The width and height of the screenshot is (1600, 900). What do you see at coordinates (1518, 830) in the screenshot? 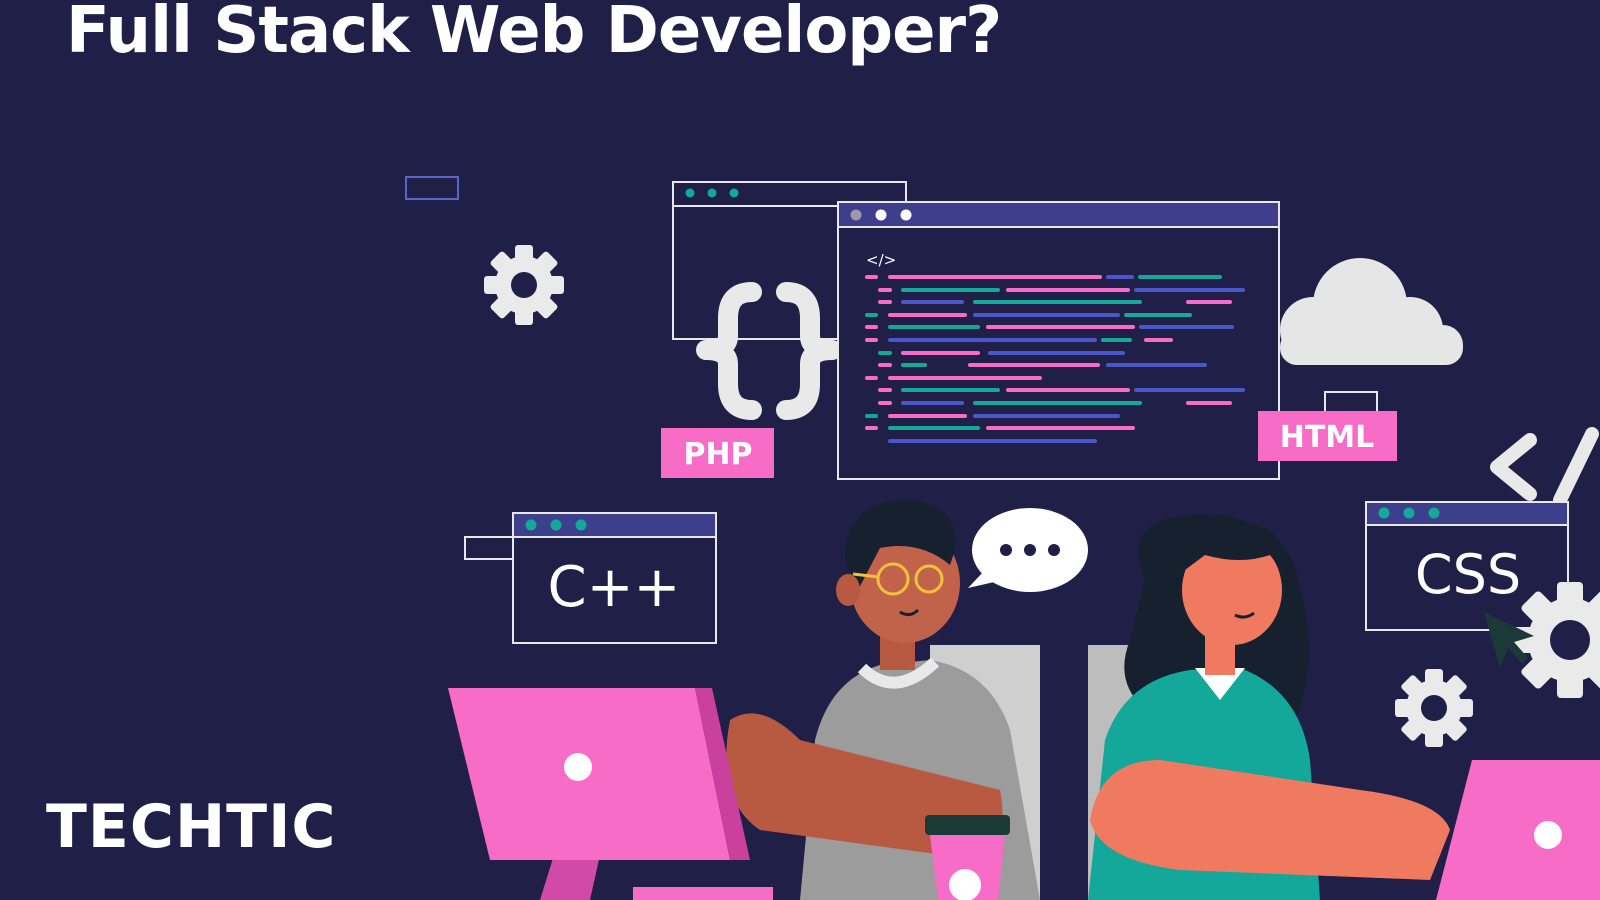
I see `monitor-right` at bounding box center [1518, 830].